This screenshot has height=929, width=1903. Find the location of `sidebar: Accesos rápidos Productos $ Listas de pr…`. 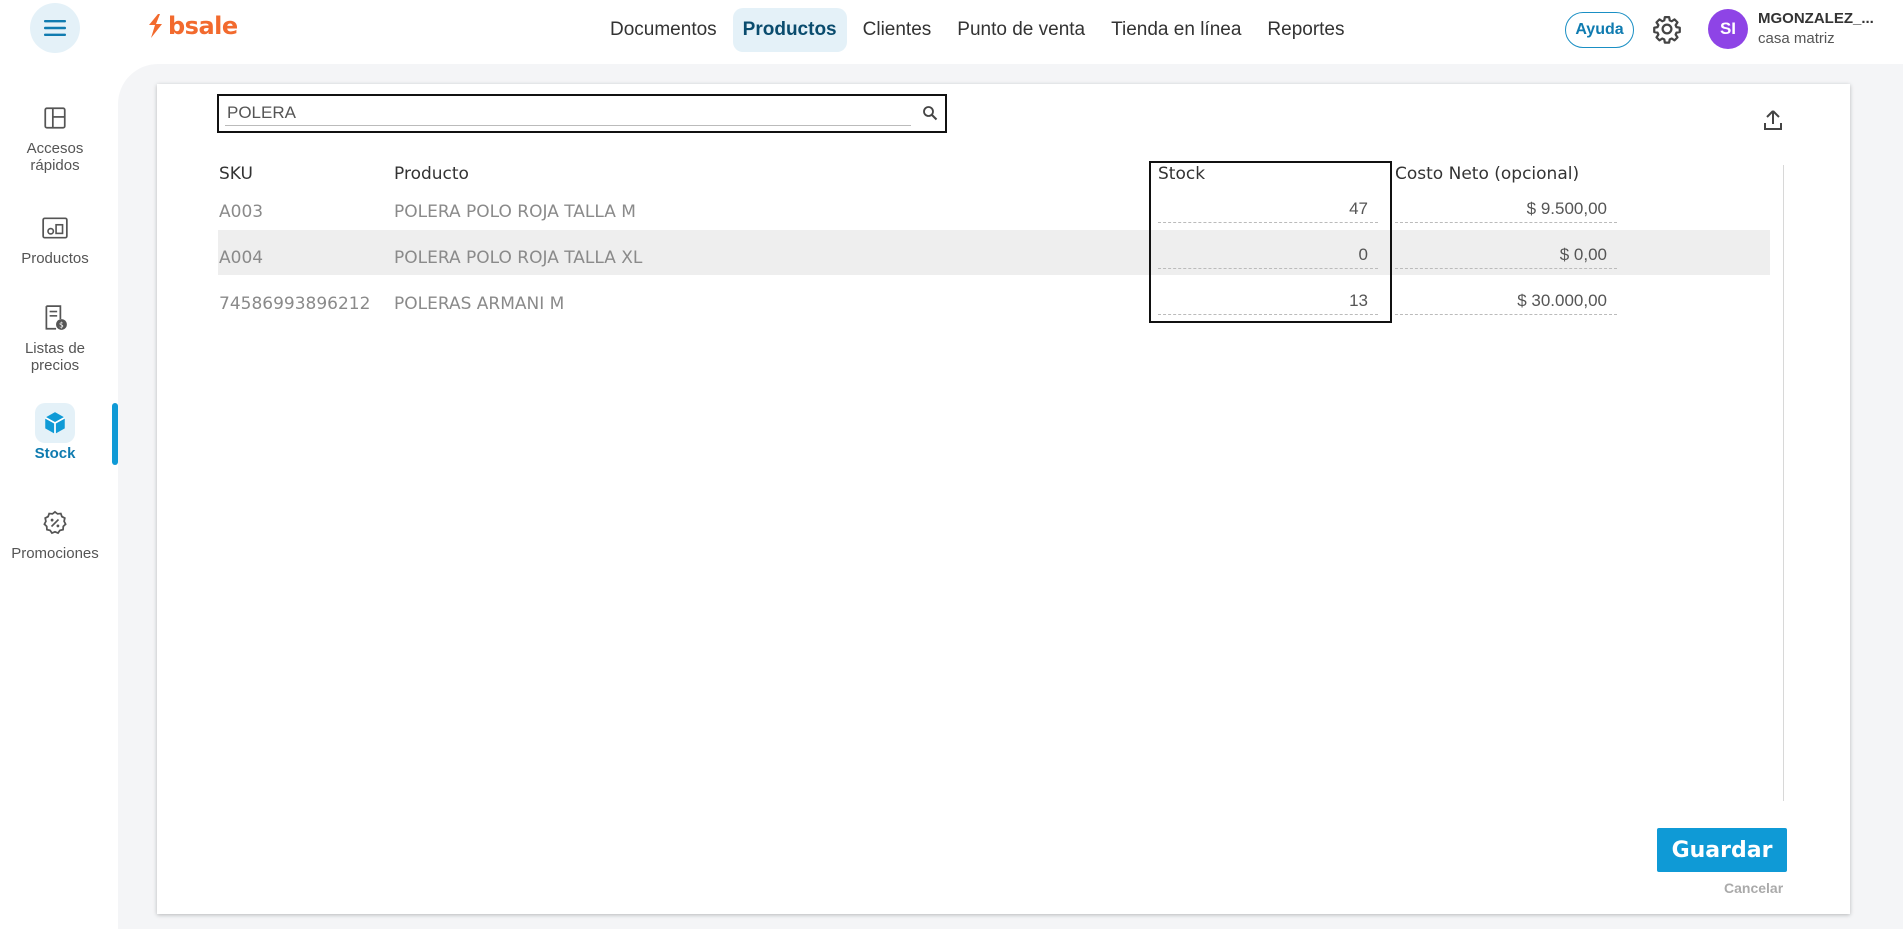

sidebar: Accesos rápidos Productos $ Listas de pr… is located at coordinates (59, 493).